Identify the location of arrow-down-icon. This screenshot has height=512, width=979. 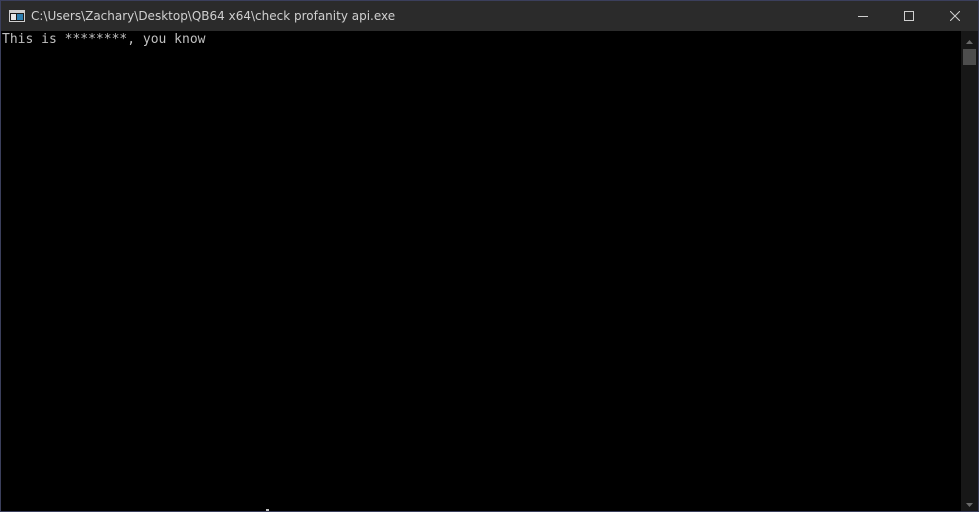
(969, 503).